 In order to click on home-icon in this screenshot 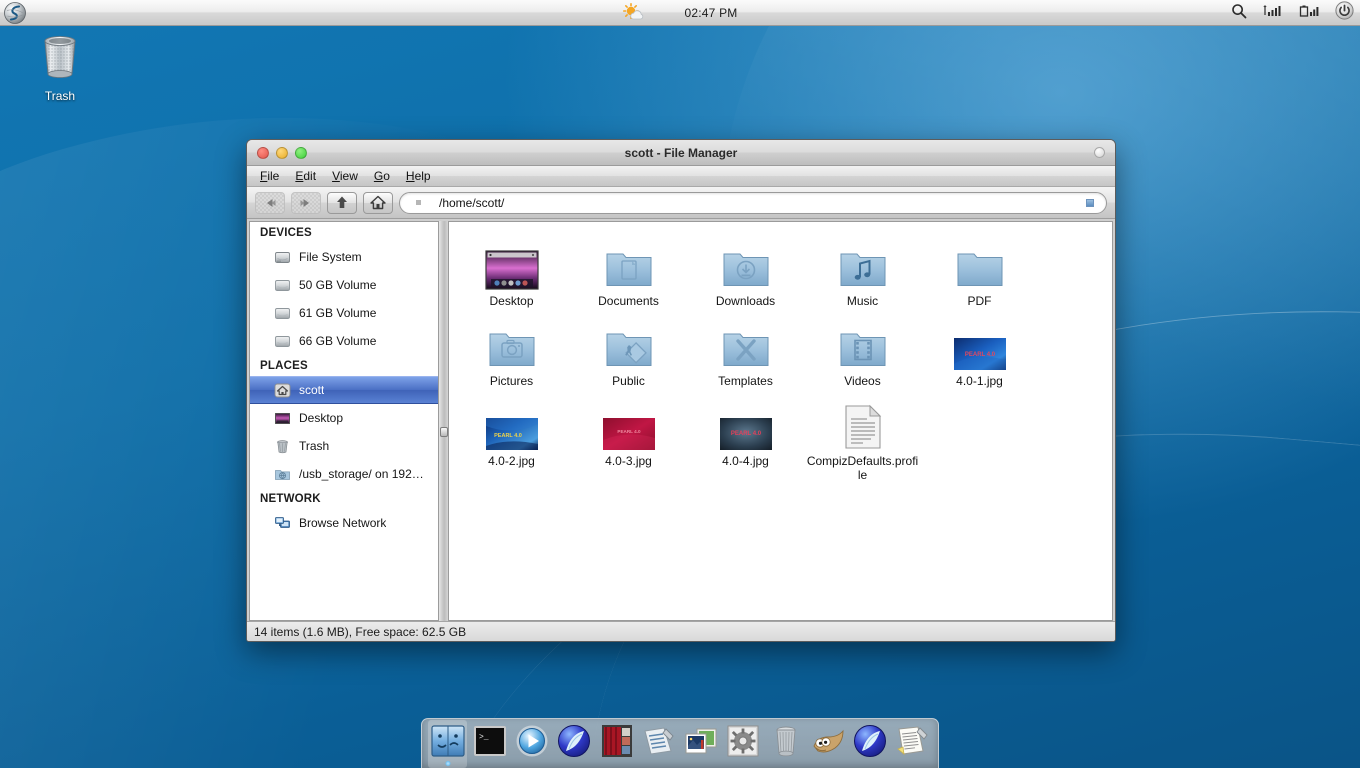, I will do `click(282, 390)`.